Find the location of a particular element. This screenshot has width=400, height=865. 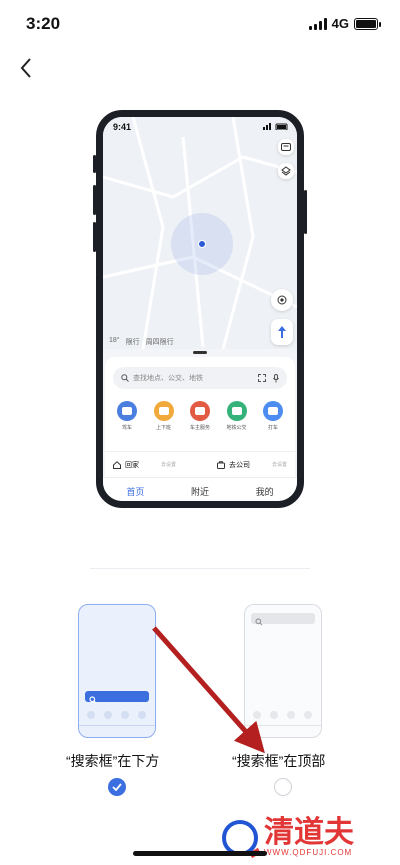

watermark-text: 清道夫 is located at coordinates (309, 832).